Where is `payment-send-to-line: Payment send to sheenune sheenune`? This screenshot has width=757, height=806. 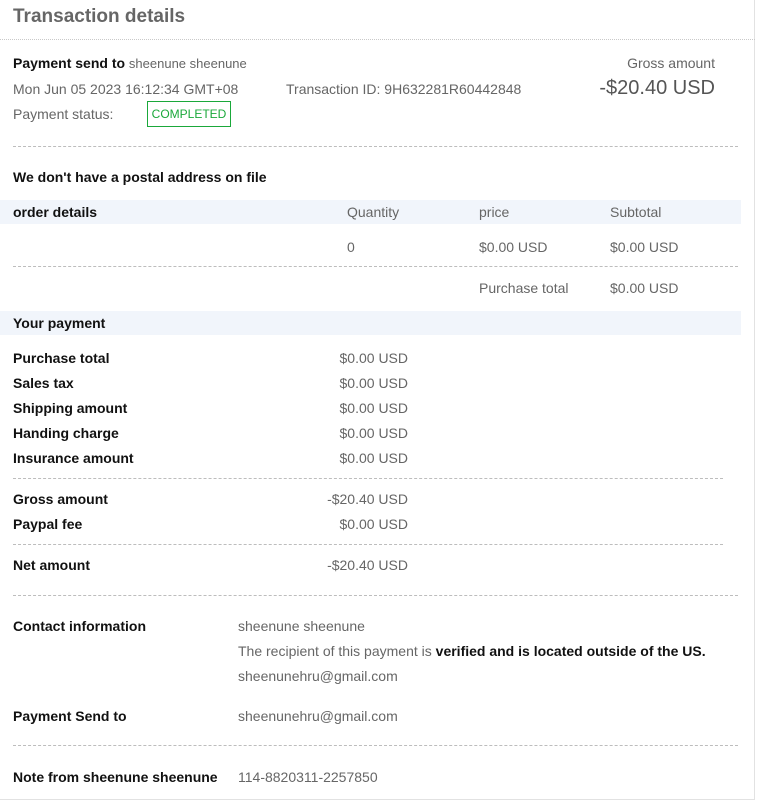
payment-send-to-line: Payment send to sheenune sheenune is located at coordinates (130, 63).